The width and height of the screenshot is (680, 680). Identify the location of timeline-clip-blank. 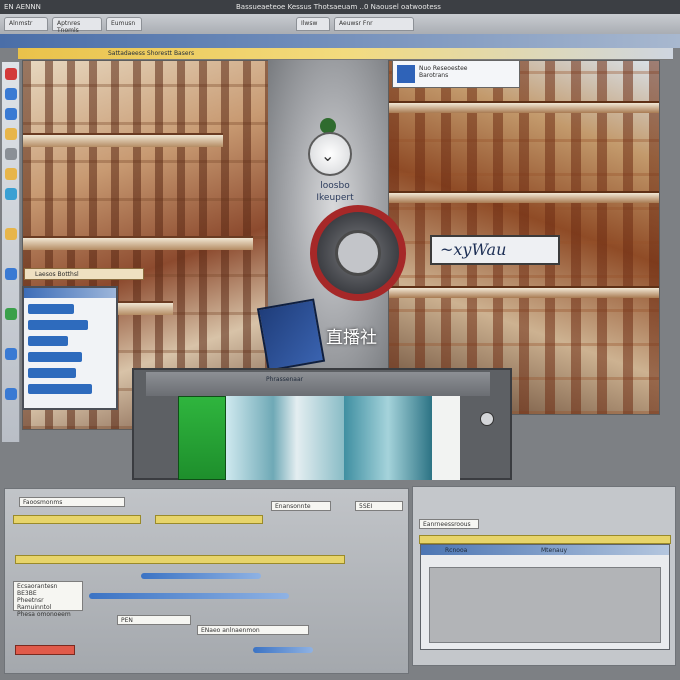
(446, 438).